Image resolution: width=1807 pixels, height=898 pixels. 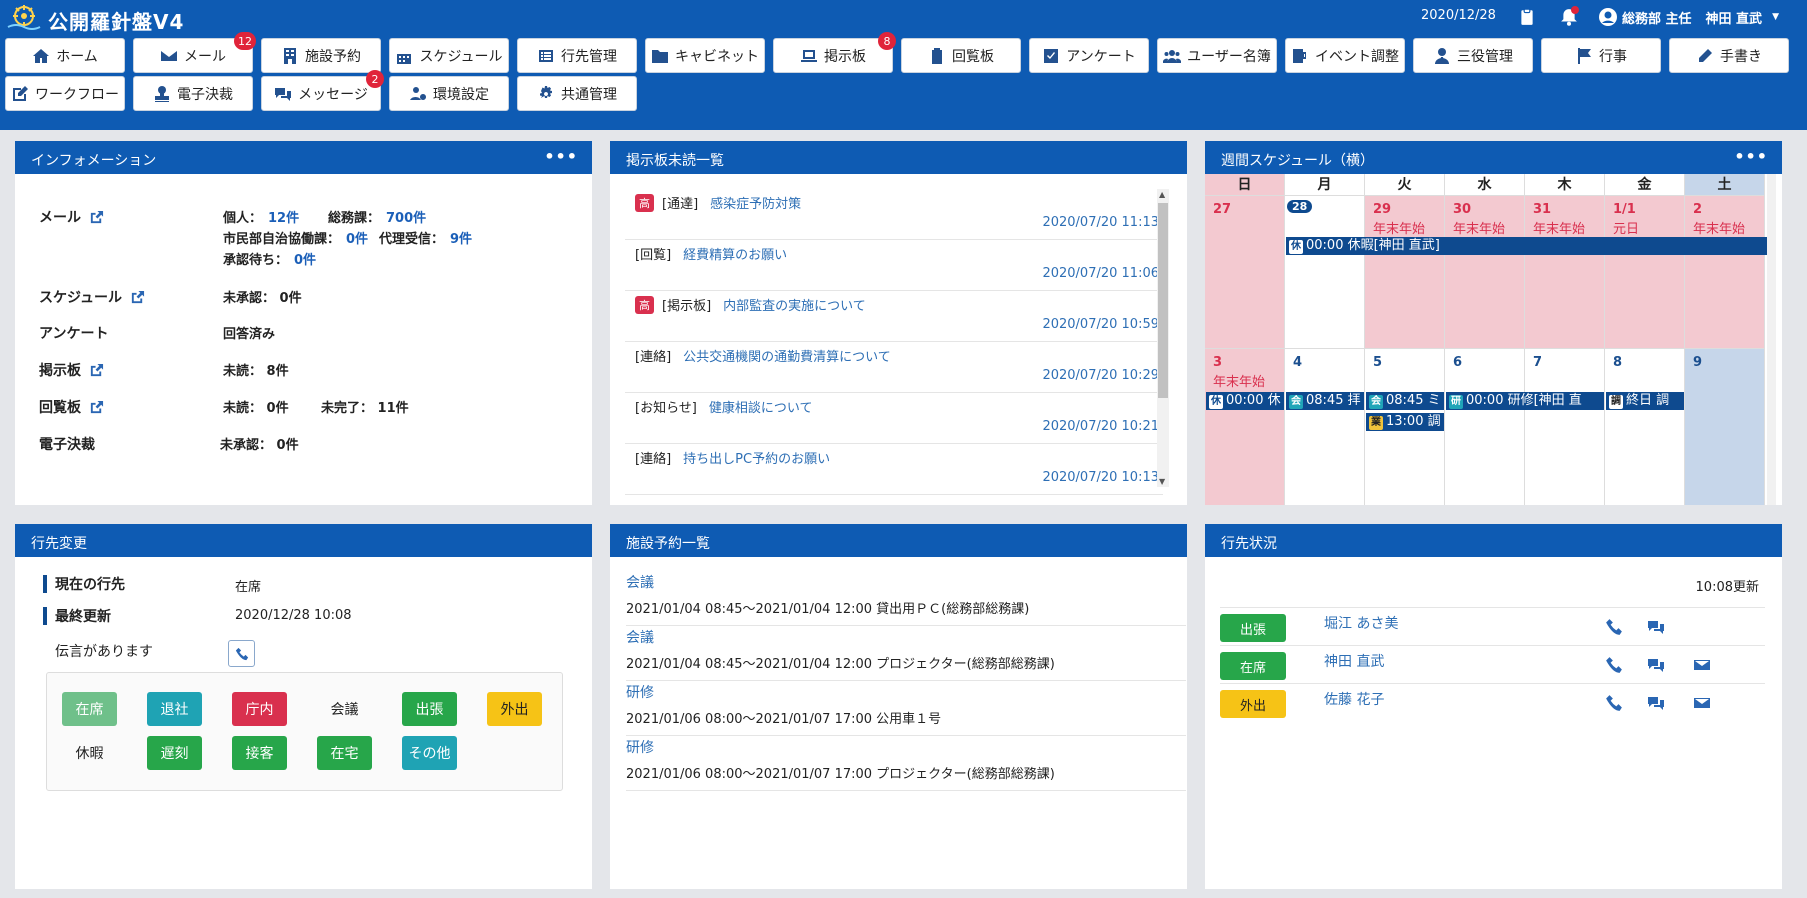 I want to click on status-button: その他, so click(x=429, y=753).